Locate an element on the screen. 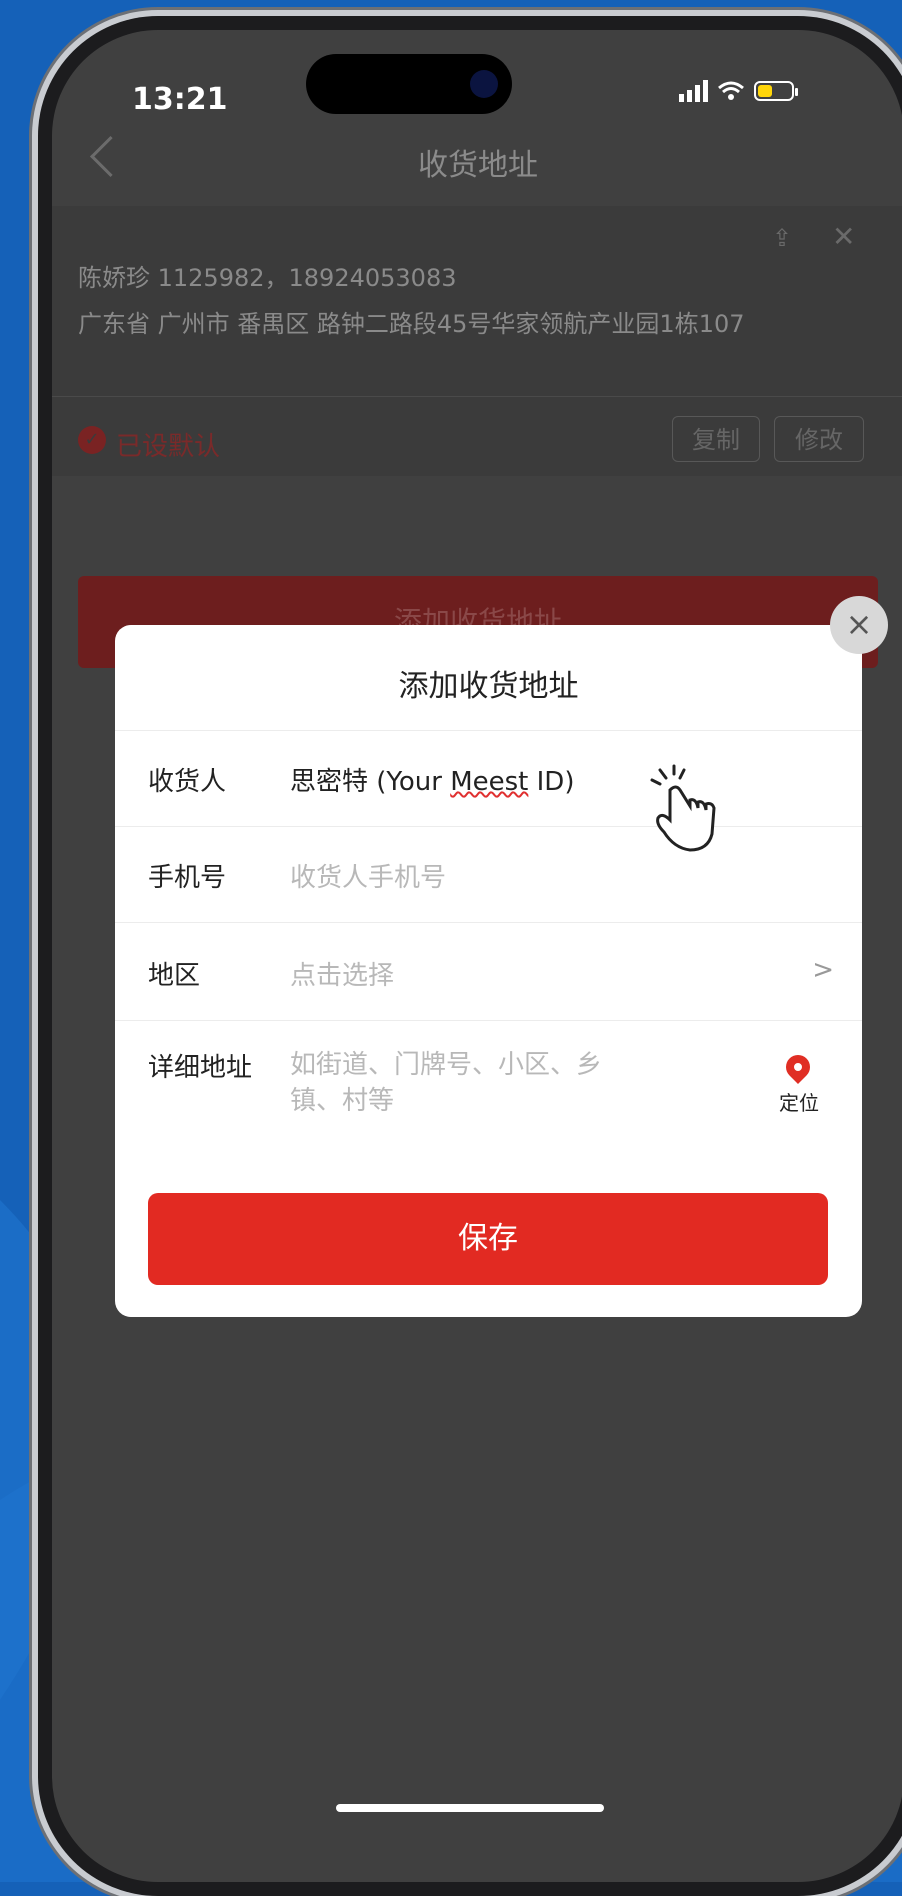 The width and height of the screenshot is (902, 1896). default-label: 已设默认 is located at coordinates (168, 447).